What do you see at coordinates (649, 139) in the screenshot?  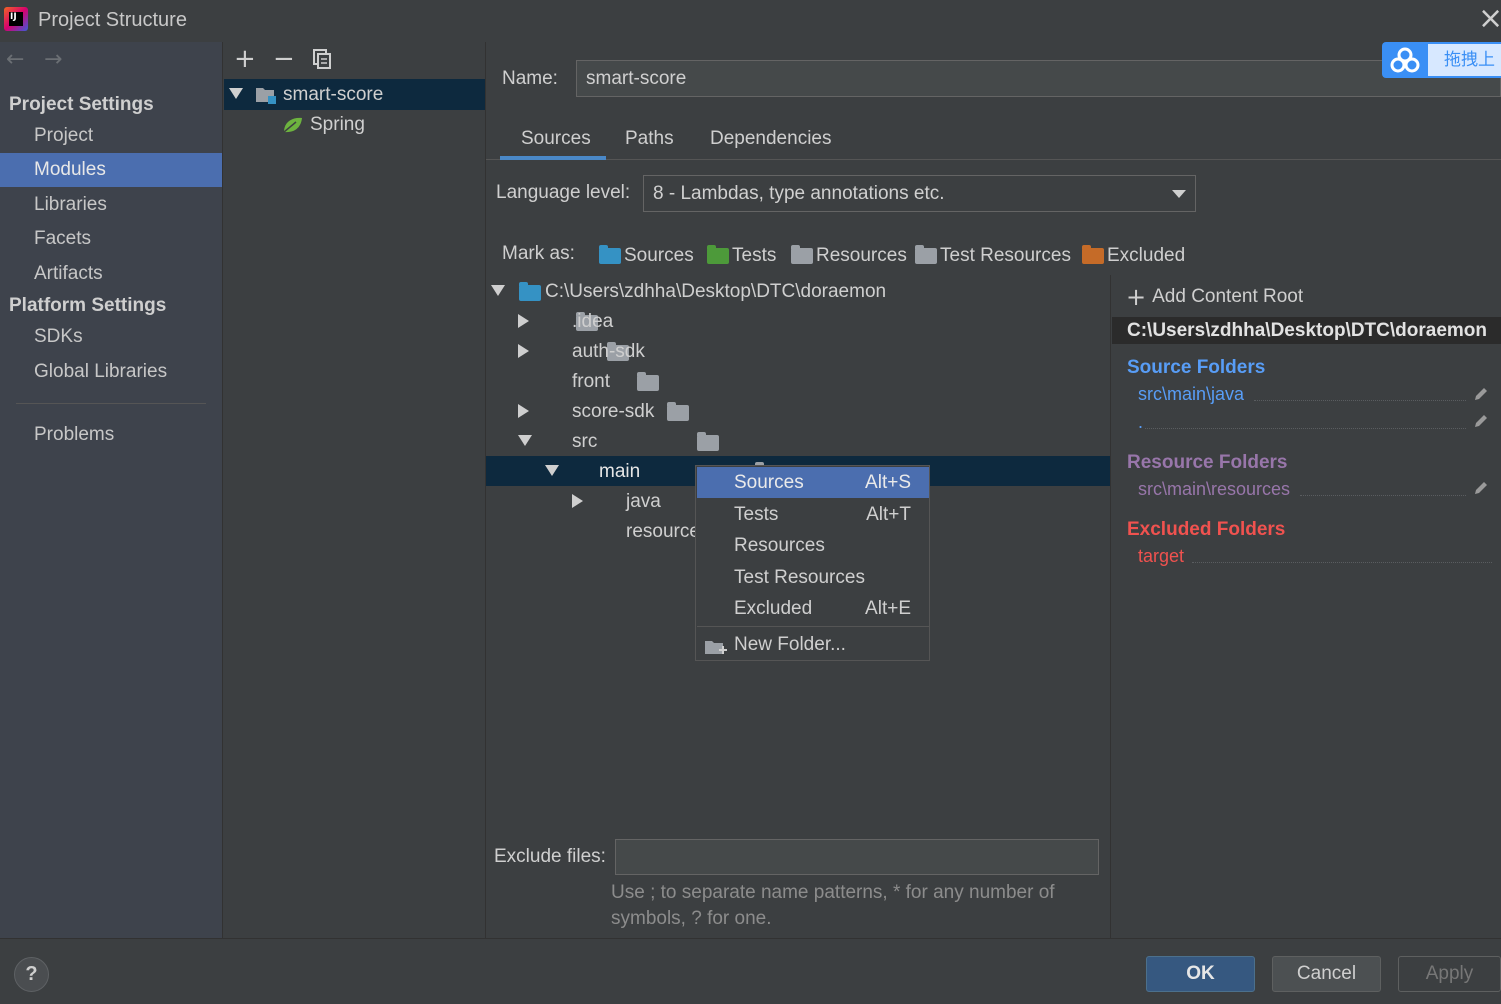 I see `tab-paths: Paths` at bounding box center [649, 139].